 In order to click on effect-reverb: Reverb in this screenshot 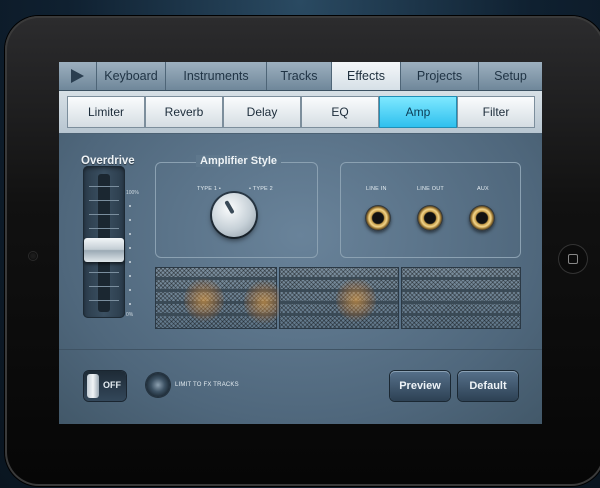, I will do `click(184, 112)`.